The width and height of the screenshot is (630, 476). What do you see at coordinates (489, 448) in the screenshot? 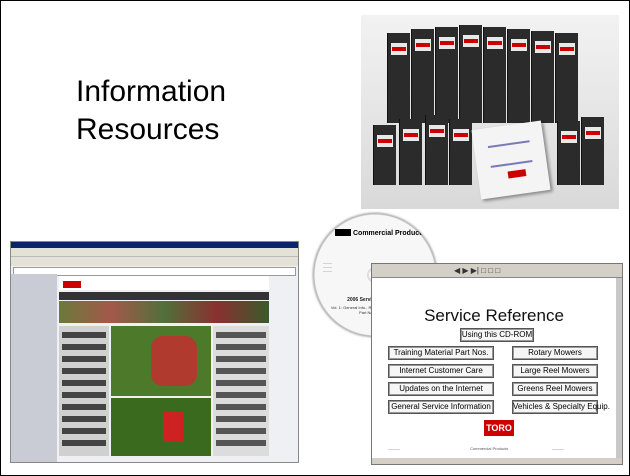
I see `app-footer-center: Commercial Products` at bounding box center [489, 448].